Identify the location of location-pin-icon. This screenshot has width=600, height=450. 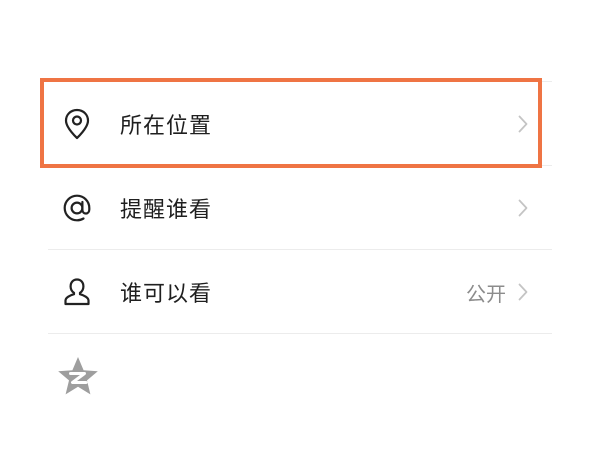
(77, 124).